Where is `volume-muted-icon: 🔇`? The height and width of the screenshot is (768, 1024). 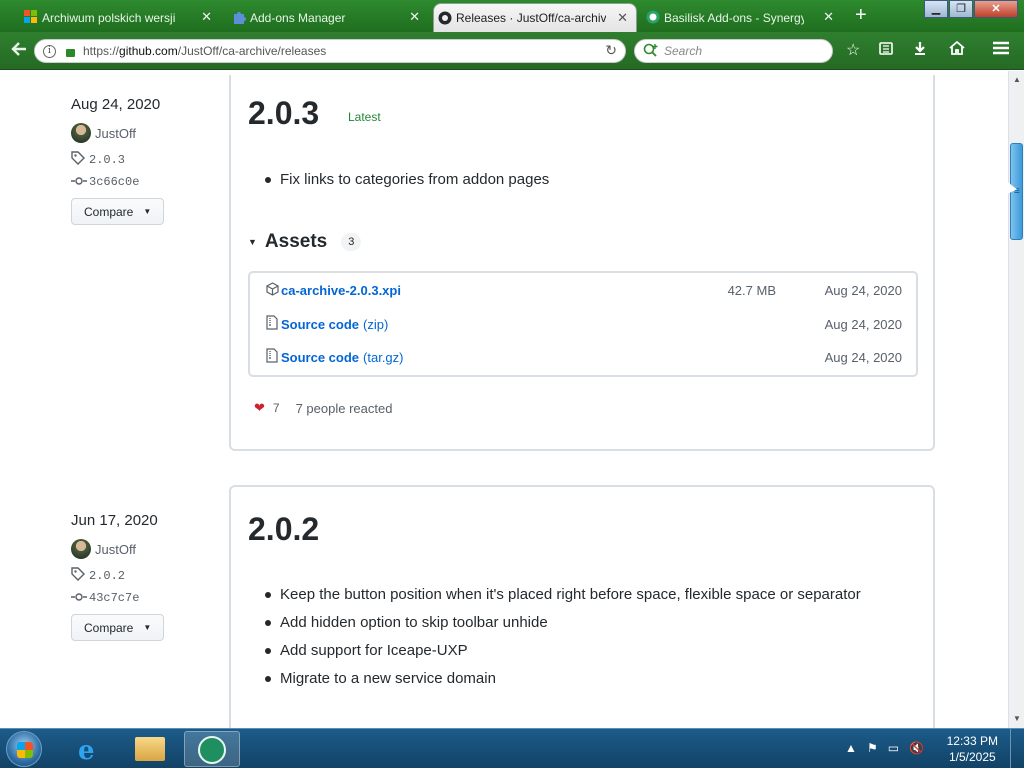 volume-muted-icon: 🔇 is located at coordinates (916, 748).